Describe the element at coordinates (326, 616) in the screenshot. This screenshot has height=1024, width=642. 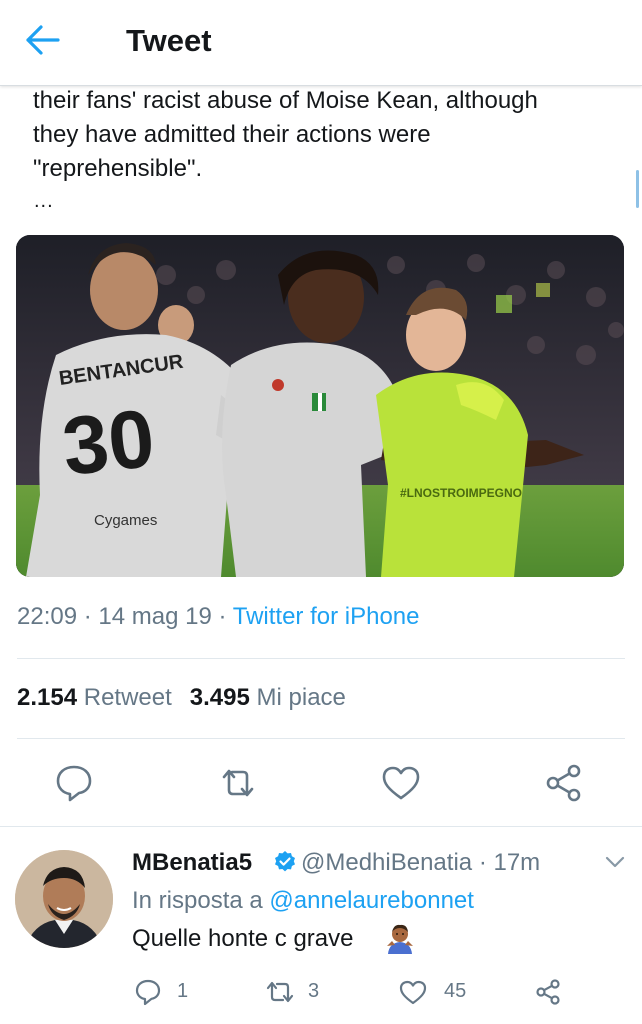
I see `tweet-source-link: Twitter for iPhone` at that location.